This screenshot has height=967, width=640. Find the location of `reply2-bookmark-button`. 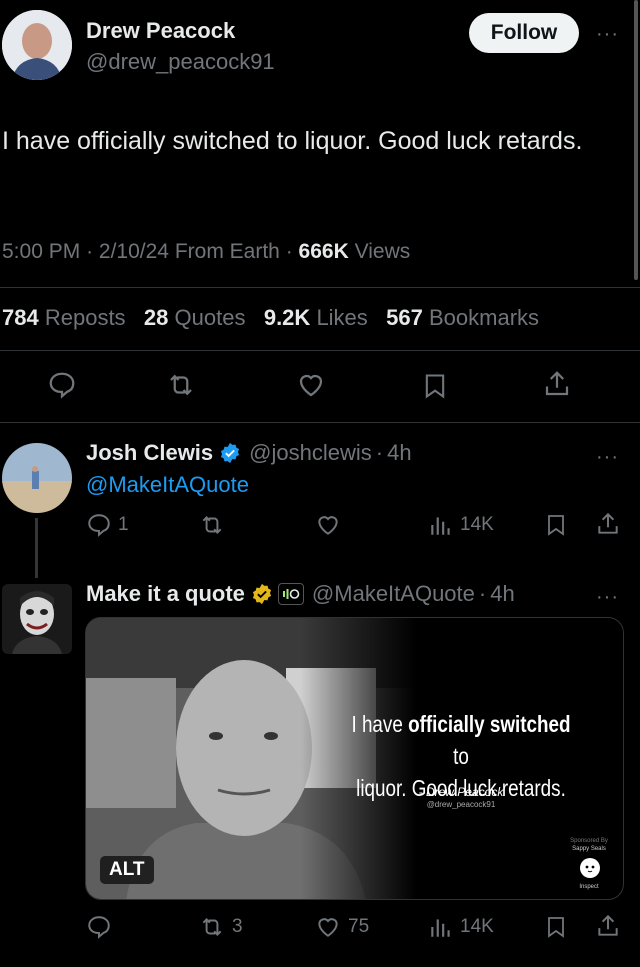

reply2-bookmark-button is located at coordinates (556, 927).